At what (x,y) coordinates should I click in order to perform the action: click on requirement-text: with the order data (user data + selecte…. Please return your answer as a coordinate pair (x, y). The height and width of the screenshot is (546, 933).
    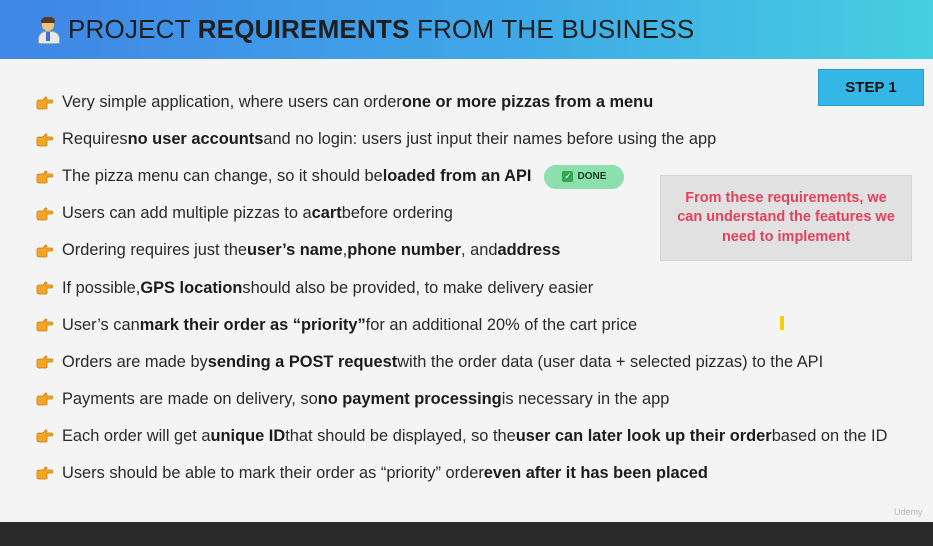
    Looking at the image, I should click on (610, 361).